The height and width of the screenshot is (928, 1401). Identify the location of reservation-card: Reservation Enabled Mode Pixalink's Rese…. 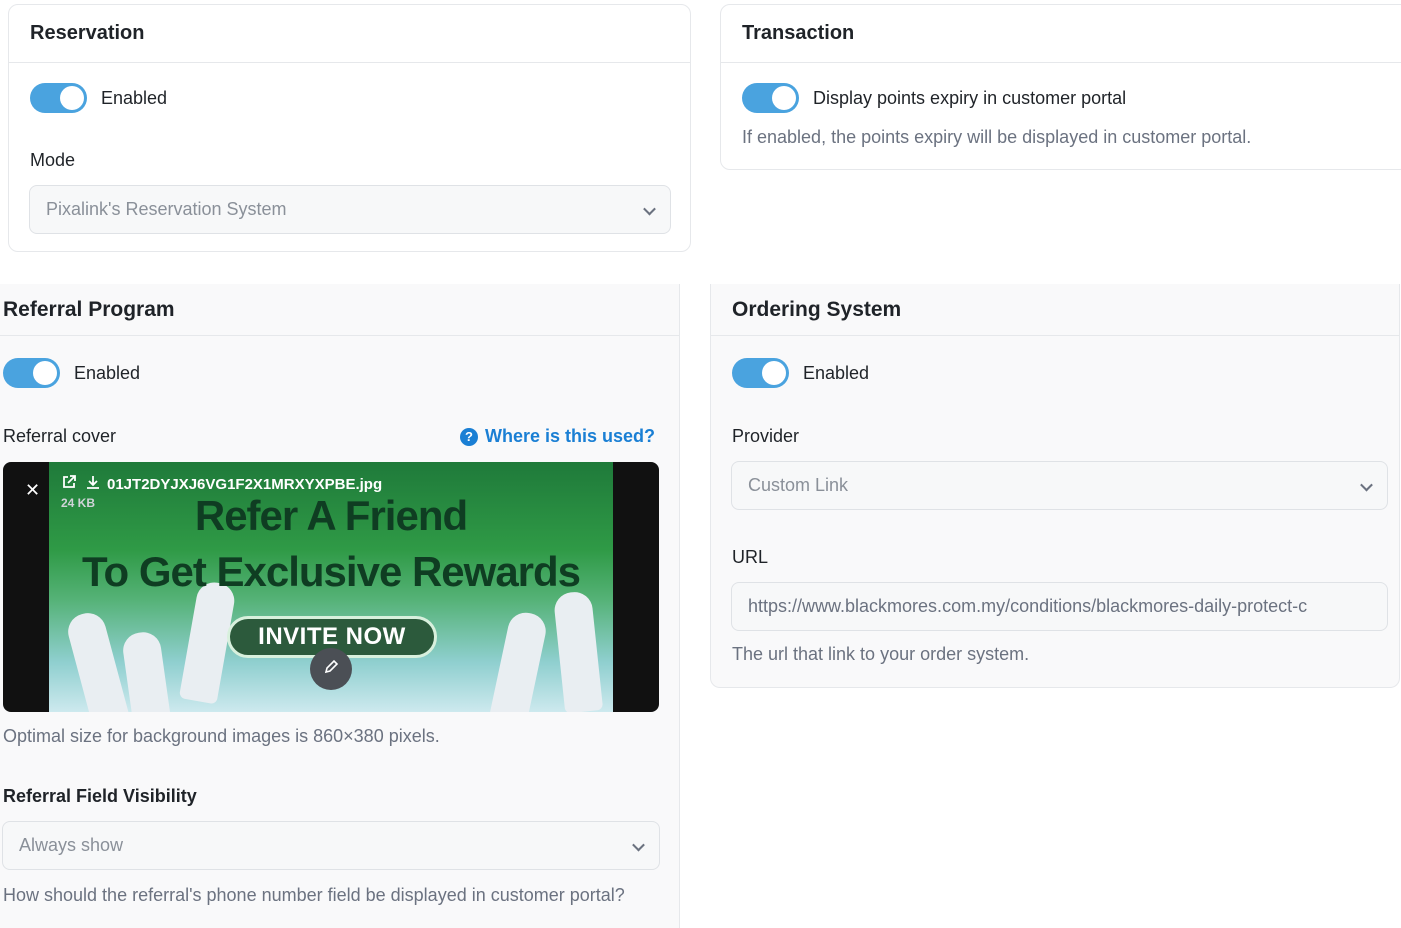
(349, 128).